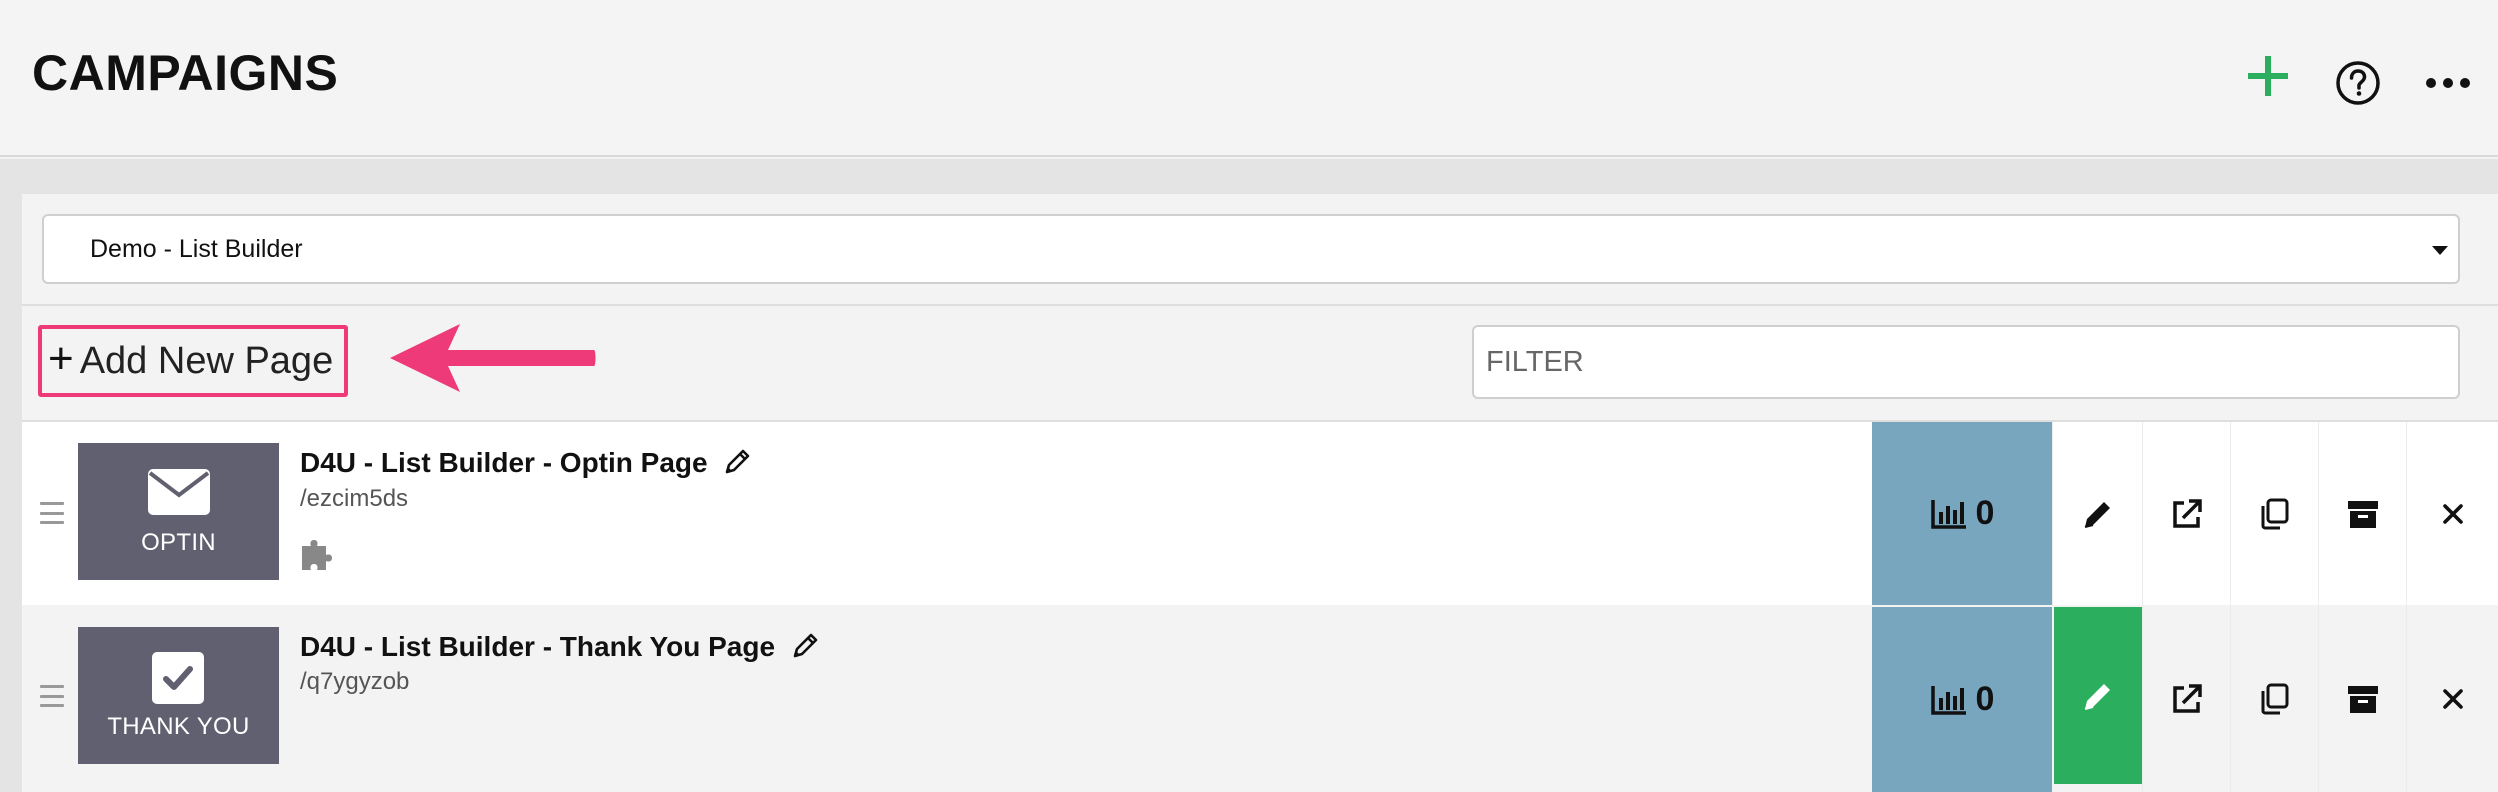 Image resolution: width=2498 pixels, height=792 pixels. I want to click on plus-icon: +, so click(61, 358).